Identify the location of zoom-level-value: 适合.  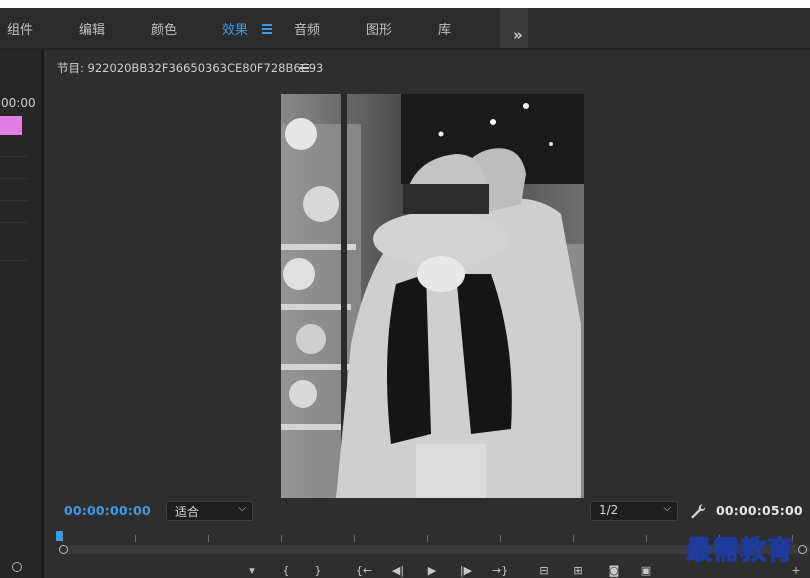
(187, 512).